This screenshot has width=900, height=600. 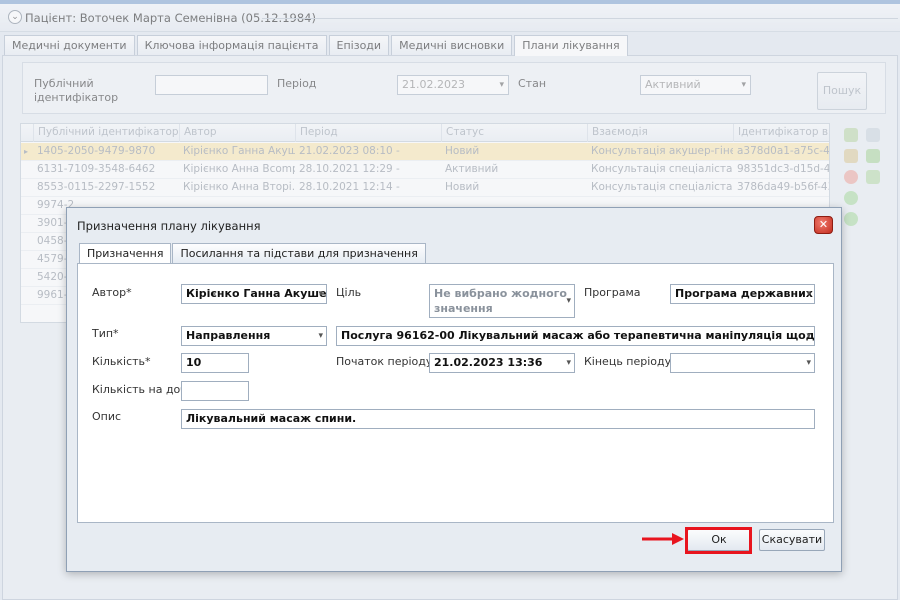 I want to click on quantity-input: 10, so click(x=215, y=363).